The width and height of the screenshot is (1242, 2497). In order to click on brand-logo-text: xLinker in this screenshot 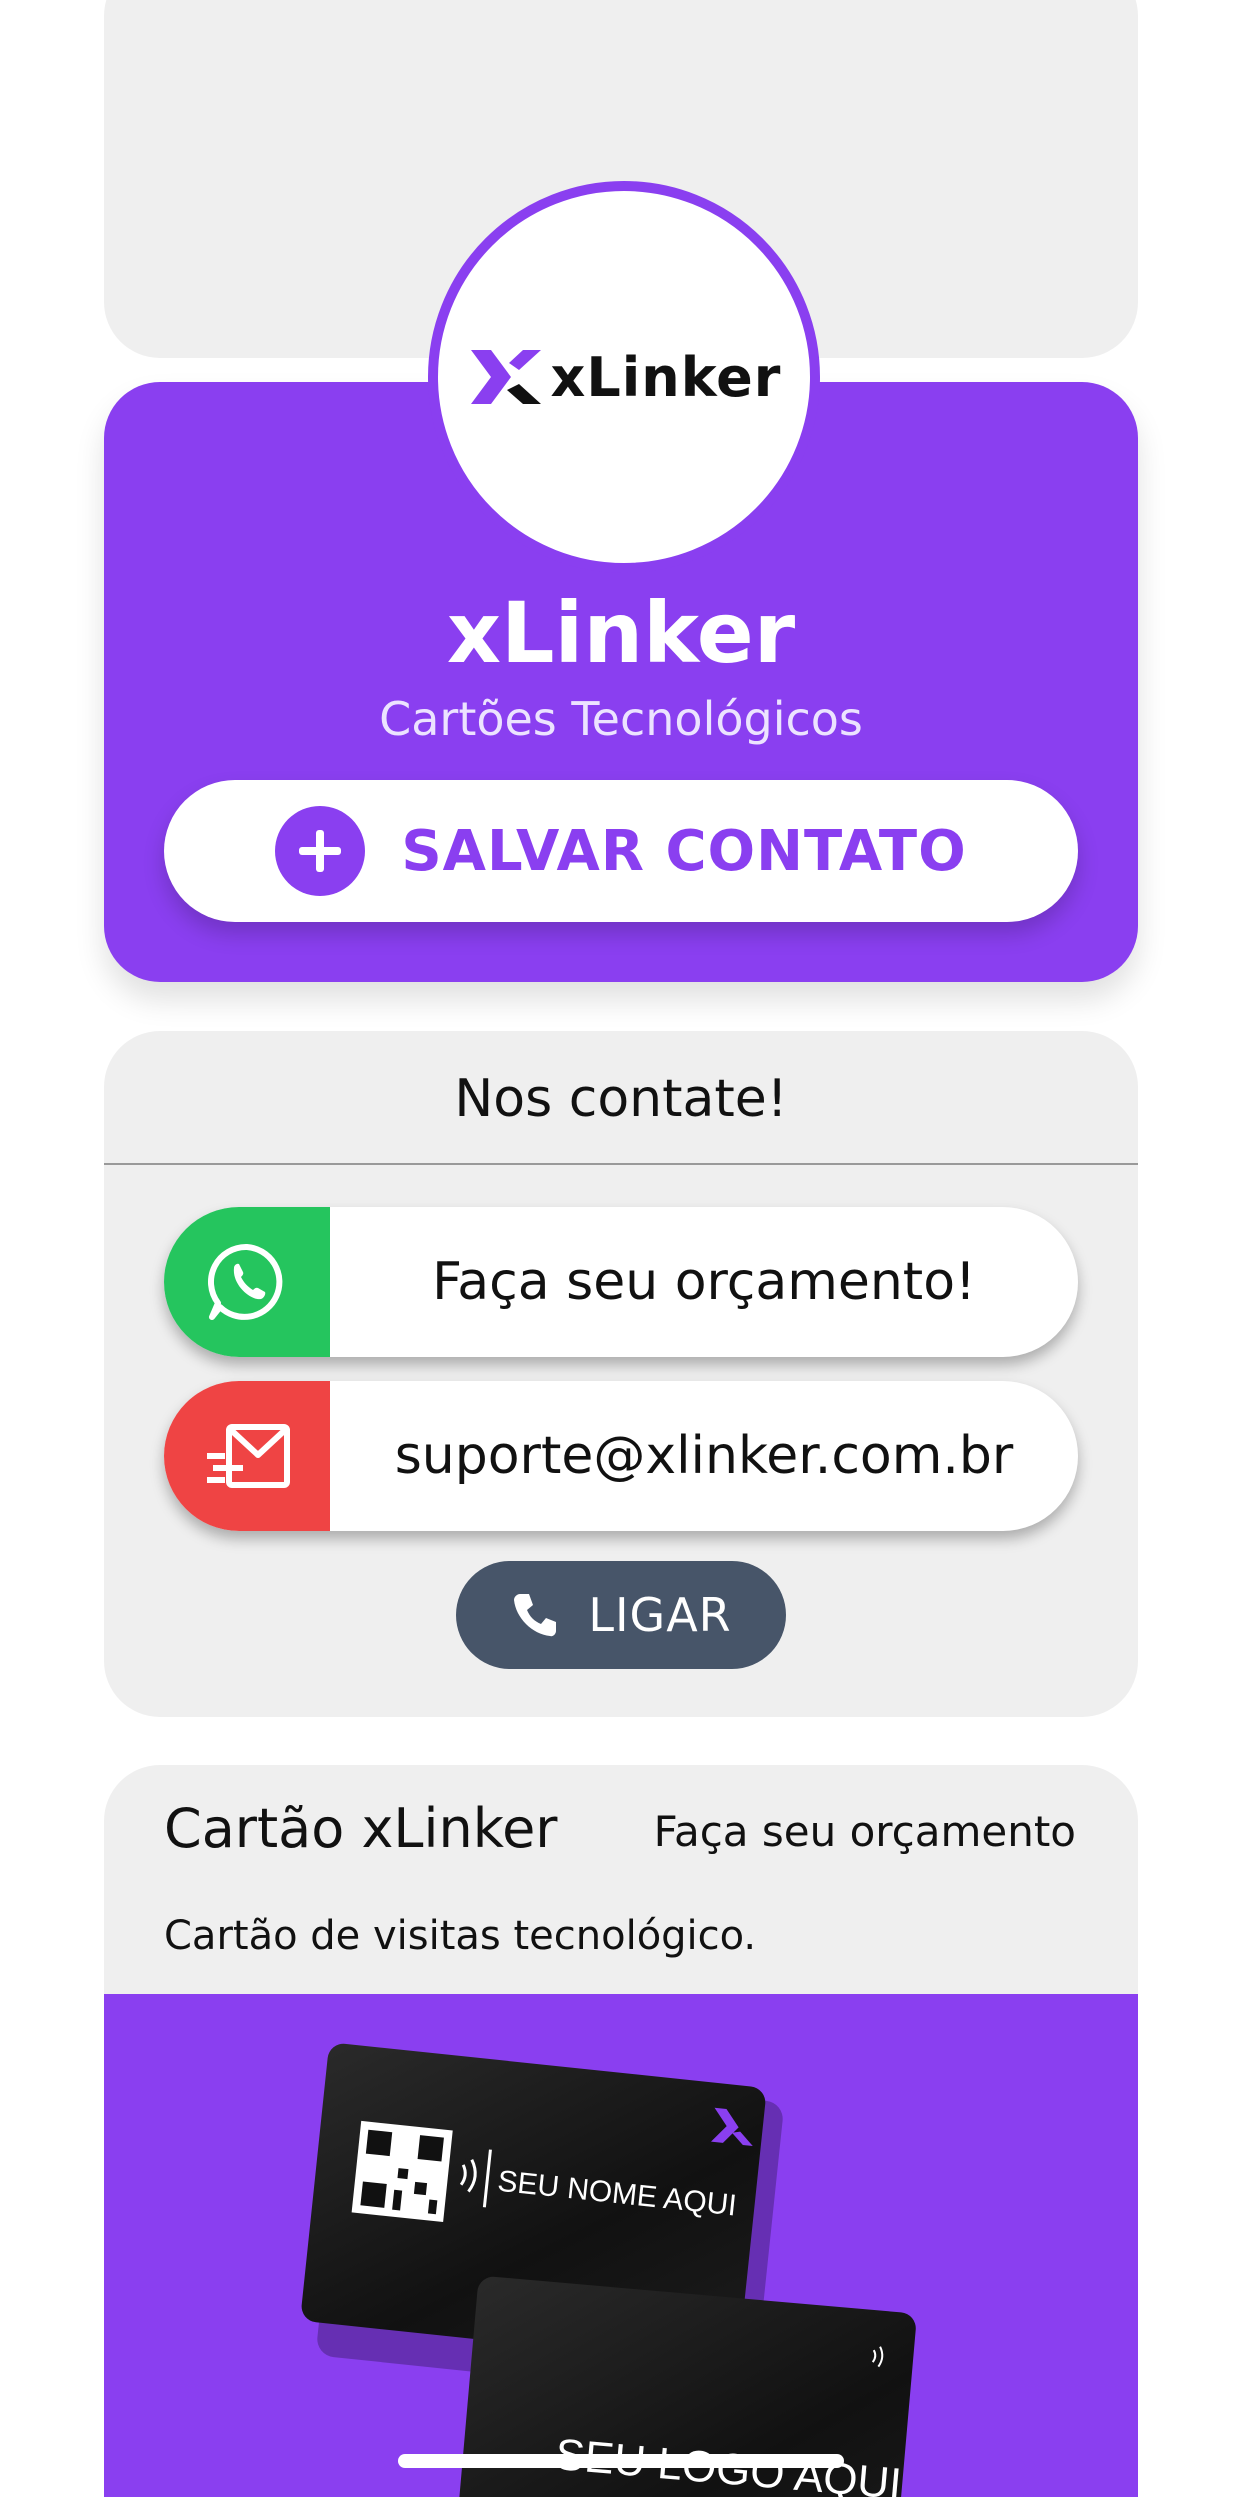, I will do `click(666, 377)`.